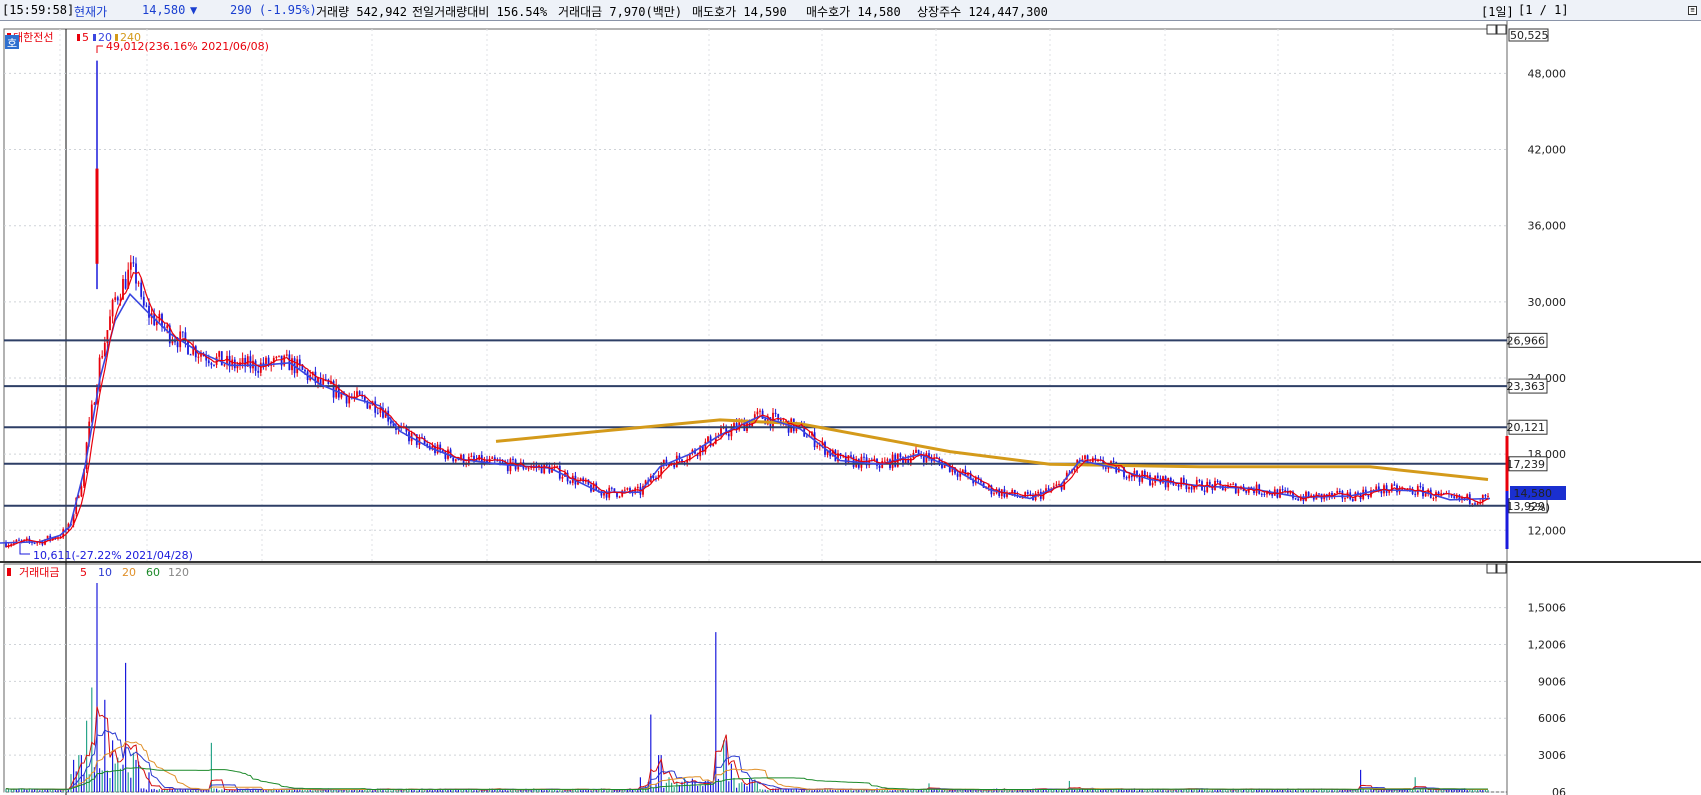  Describe the element at coordinates (1559, 790) in the screenshot. I see `volume-tick-label: 06` at that location.